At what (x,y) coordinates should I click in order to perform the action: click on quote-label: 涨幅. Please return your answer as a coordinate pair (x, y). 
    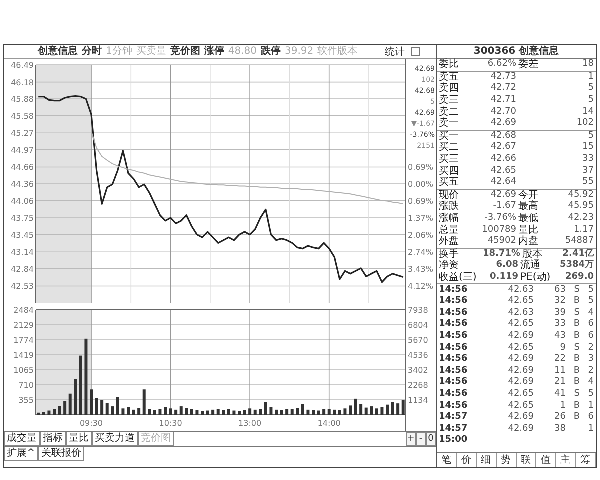
    Looking at the image, I should click on (449, 218).